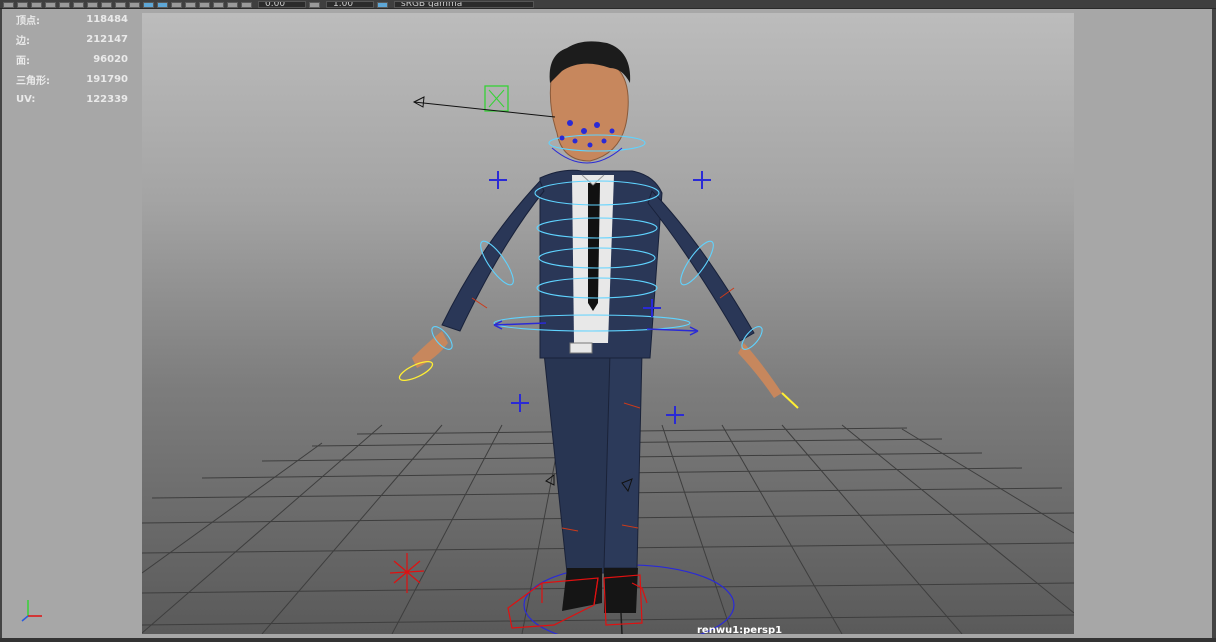 The height and width of the screenshot is (642, 1216). I want to click on dof-icon, so click(148, 5).